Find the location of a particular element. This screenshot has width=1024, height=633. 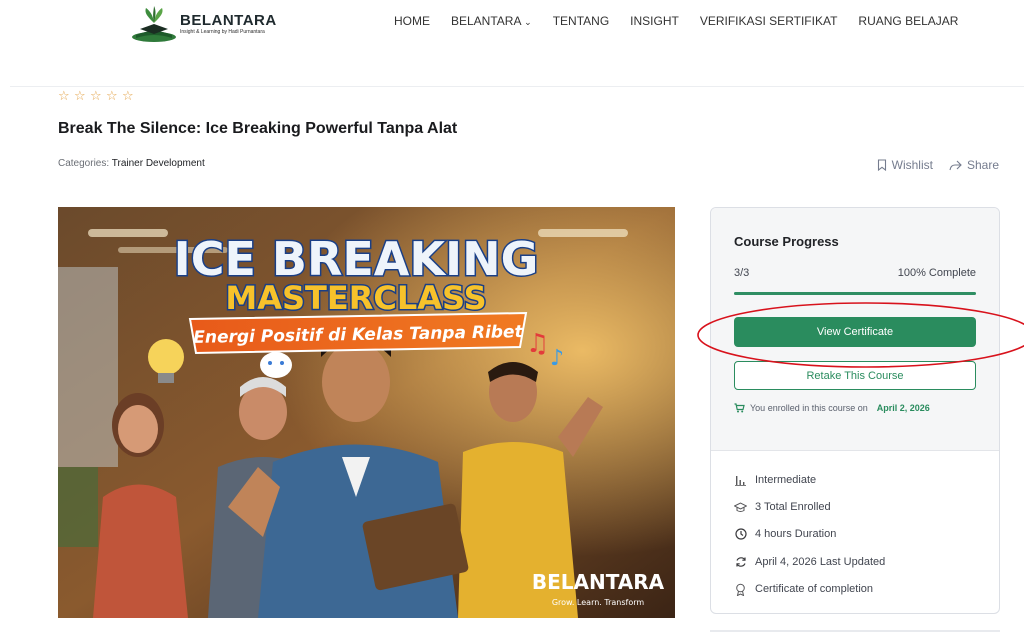

view-certificate-button: View Certificate is located at coordinates (855, 332).